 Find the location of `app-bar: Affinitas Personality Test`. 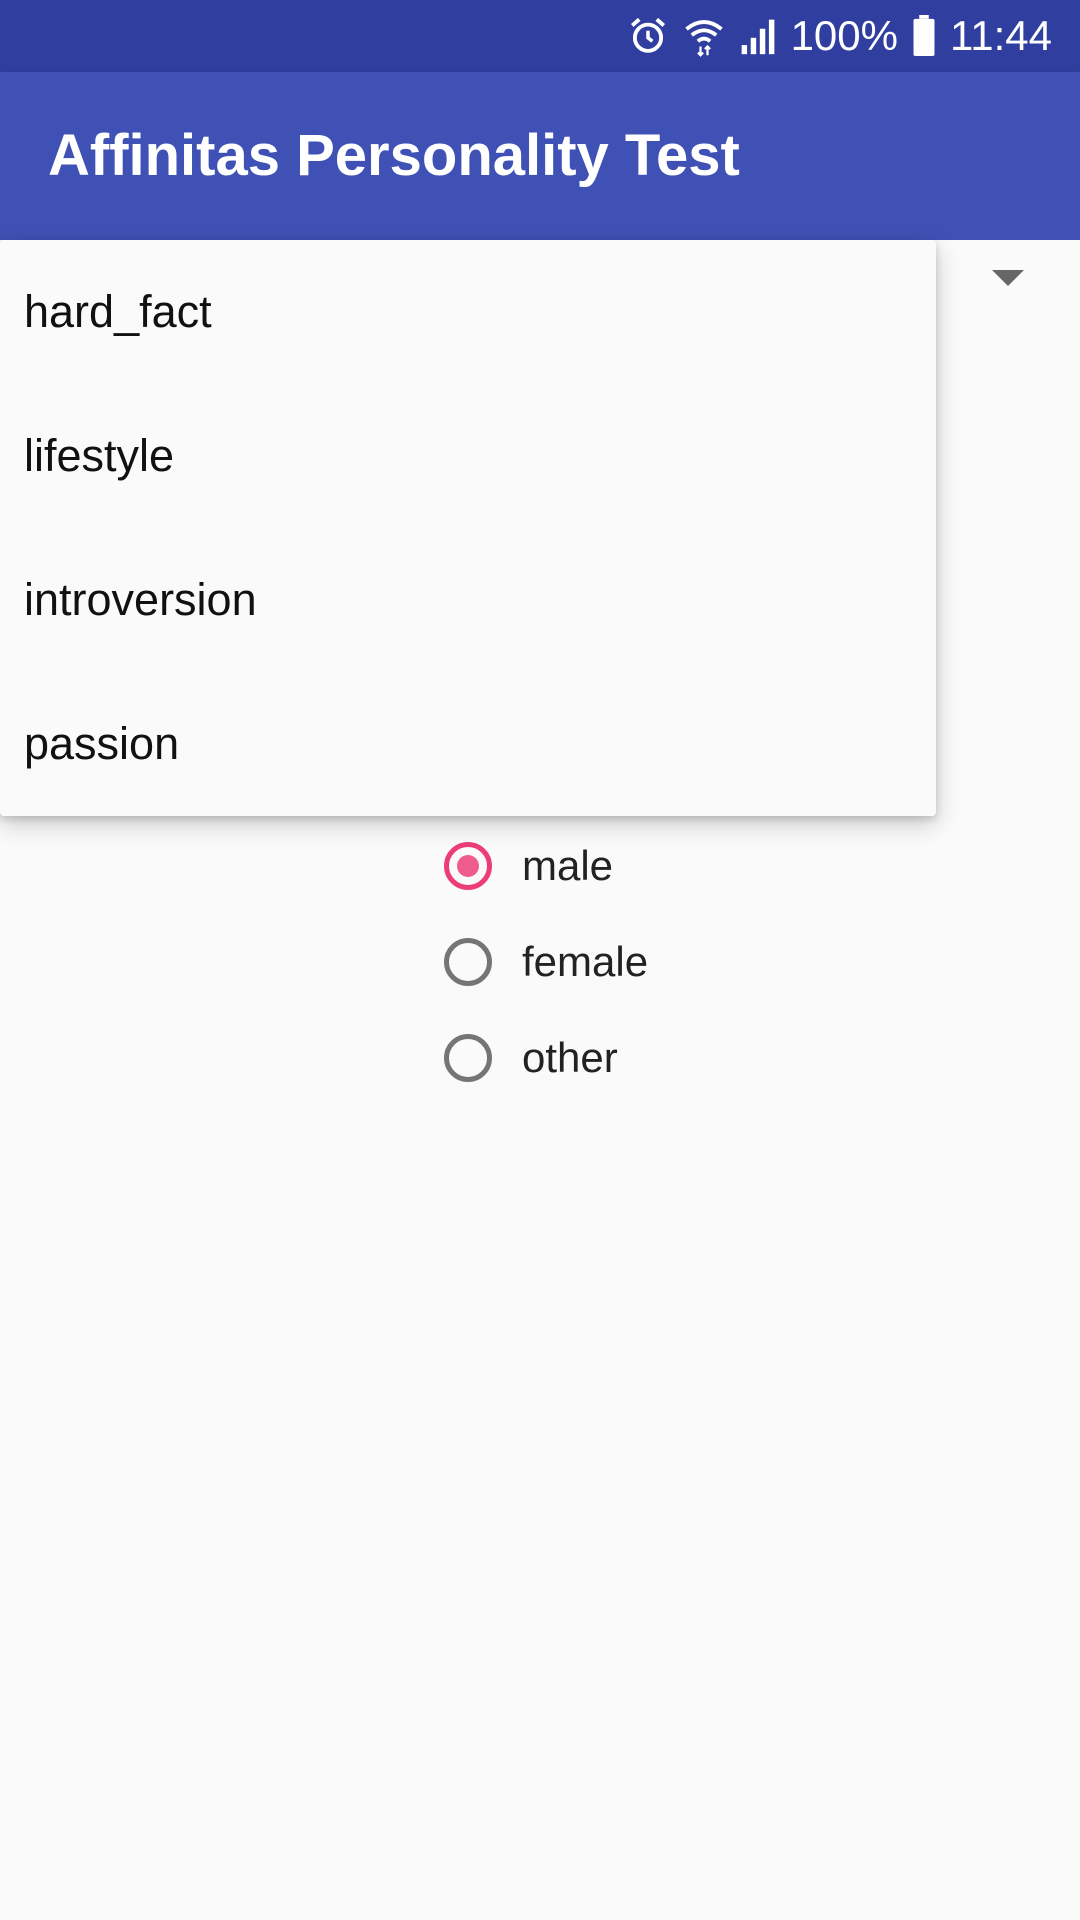

app-bar: Affinitas Personality Test is located at coordinates (540, 156).